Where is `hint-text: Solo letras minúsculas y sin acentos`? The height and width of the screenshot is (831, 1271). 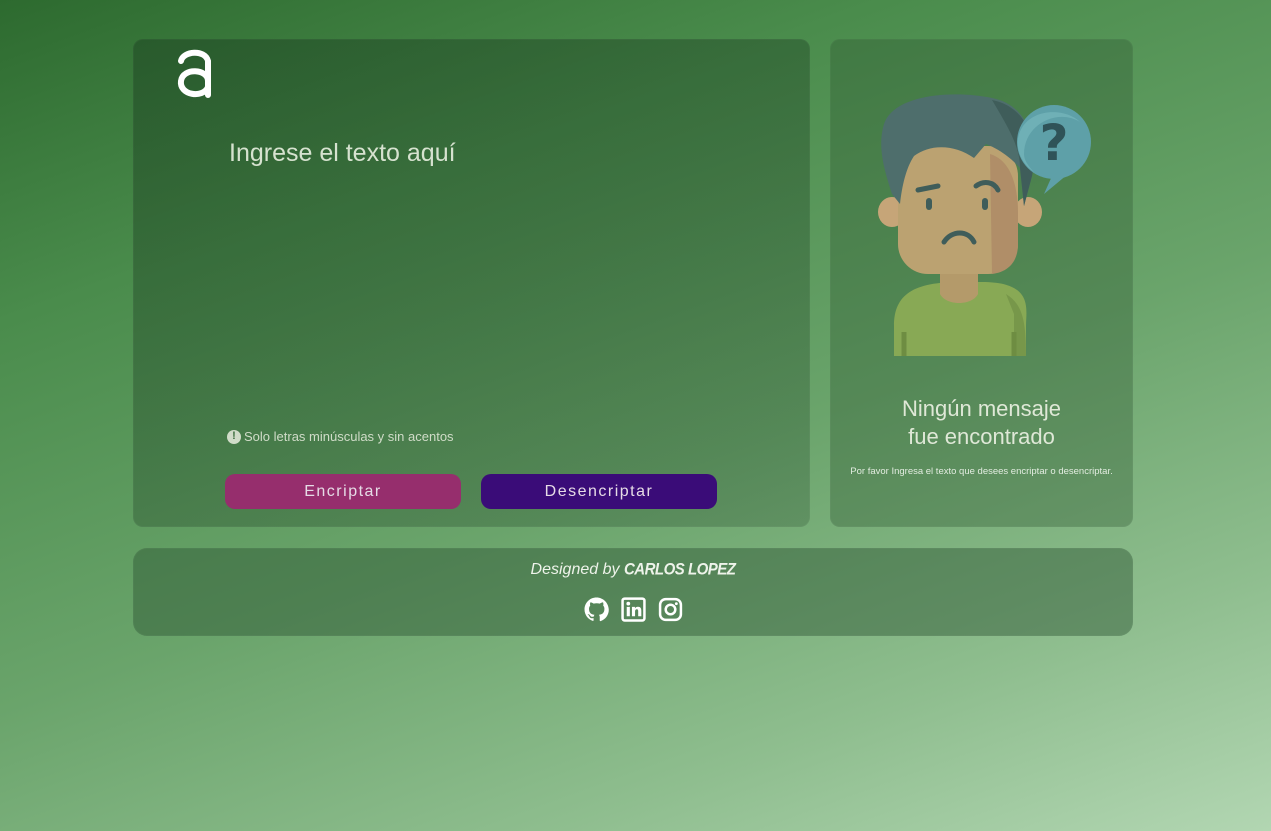
hint-text: Solo letras minúsculas y sin acentos is located at coordinates (349, 436).